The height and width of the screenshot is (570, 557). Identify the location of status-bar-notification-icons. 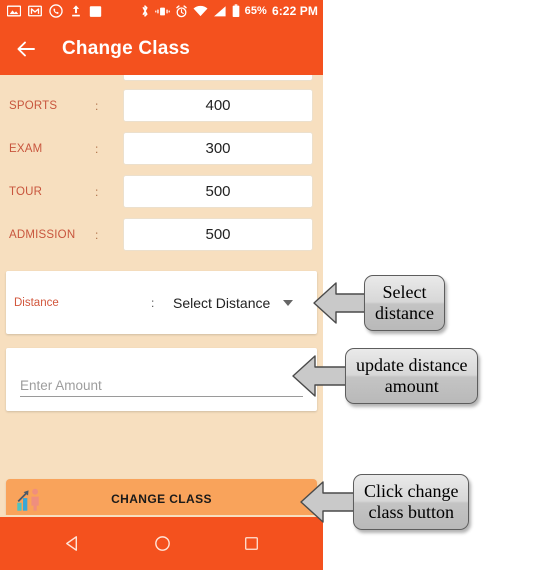
(54, 11).